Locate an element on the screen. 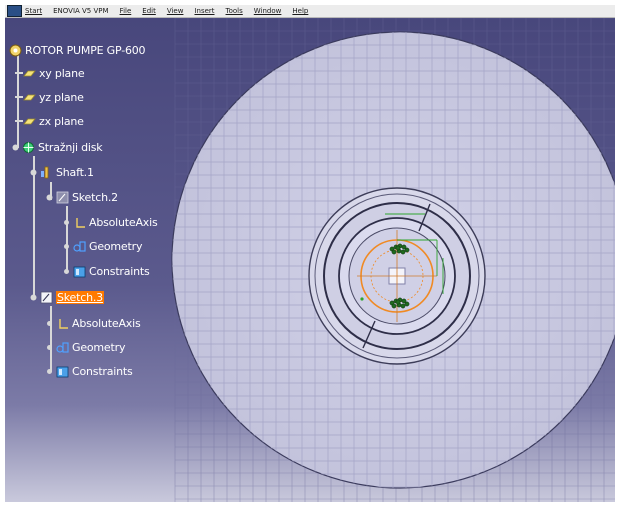 The height and width of the screenshot is (507, 618). tree-item-sketch-3: Sketch.3 is located at coordinates (65, 297).